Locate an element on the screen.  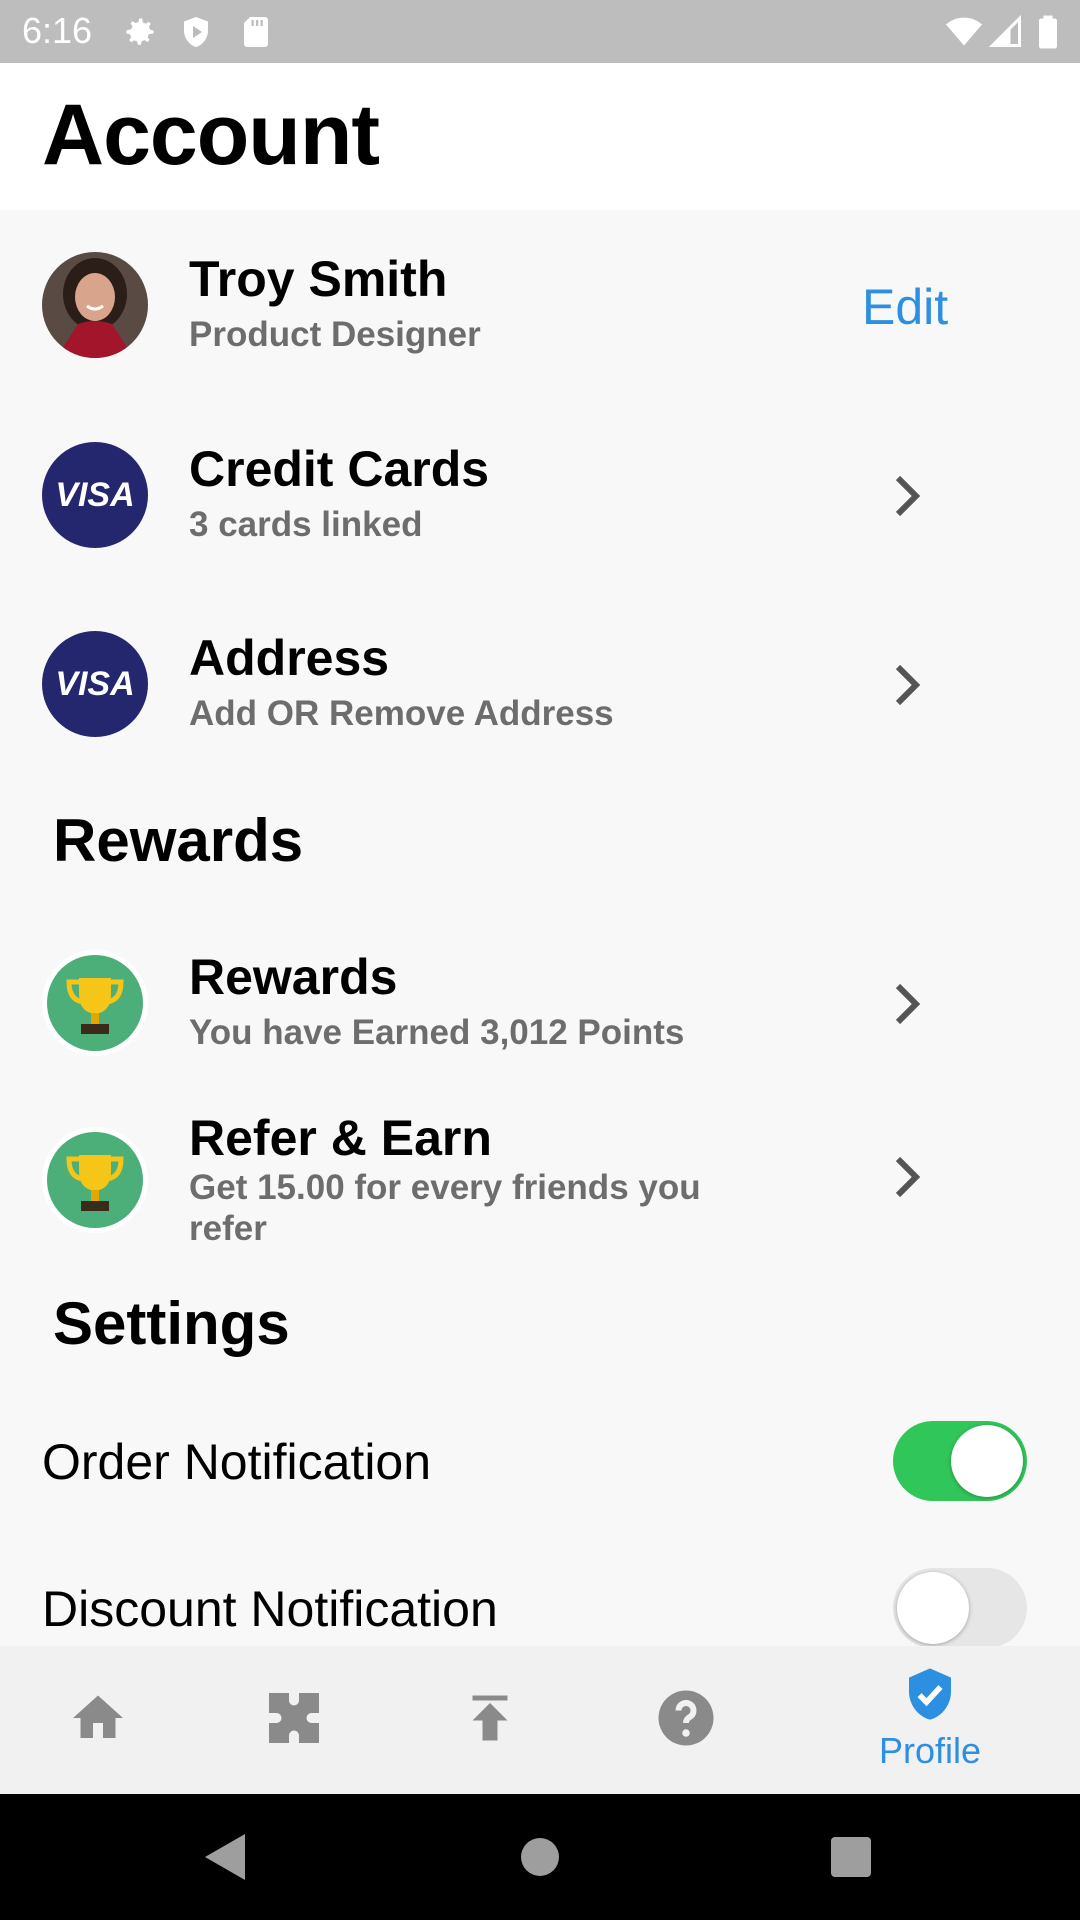
row-subtitle: 3 cards linked is located at coordinates (306, 524).